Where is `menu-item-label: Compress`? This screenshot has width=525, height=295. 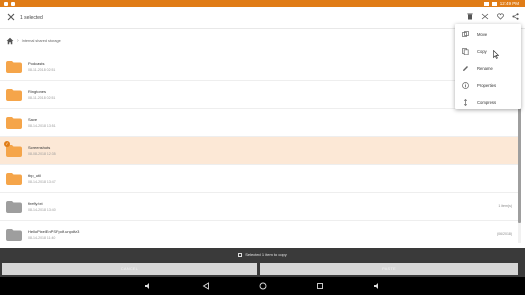
menu-item-label: Compress is located at coordinates (487, 102).